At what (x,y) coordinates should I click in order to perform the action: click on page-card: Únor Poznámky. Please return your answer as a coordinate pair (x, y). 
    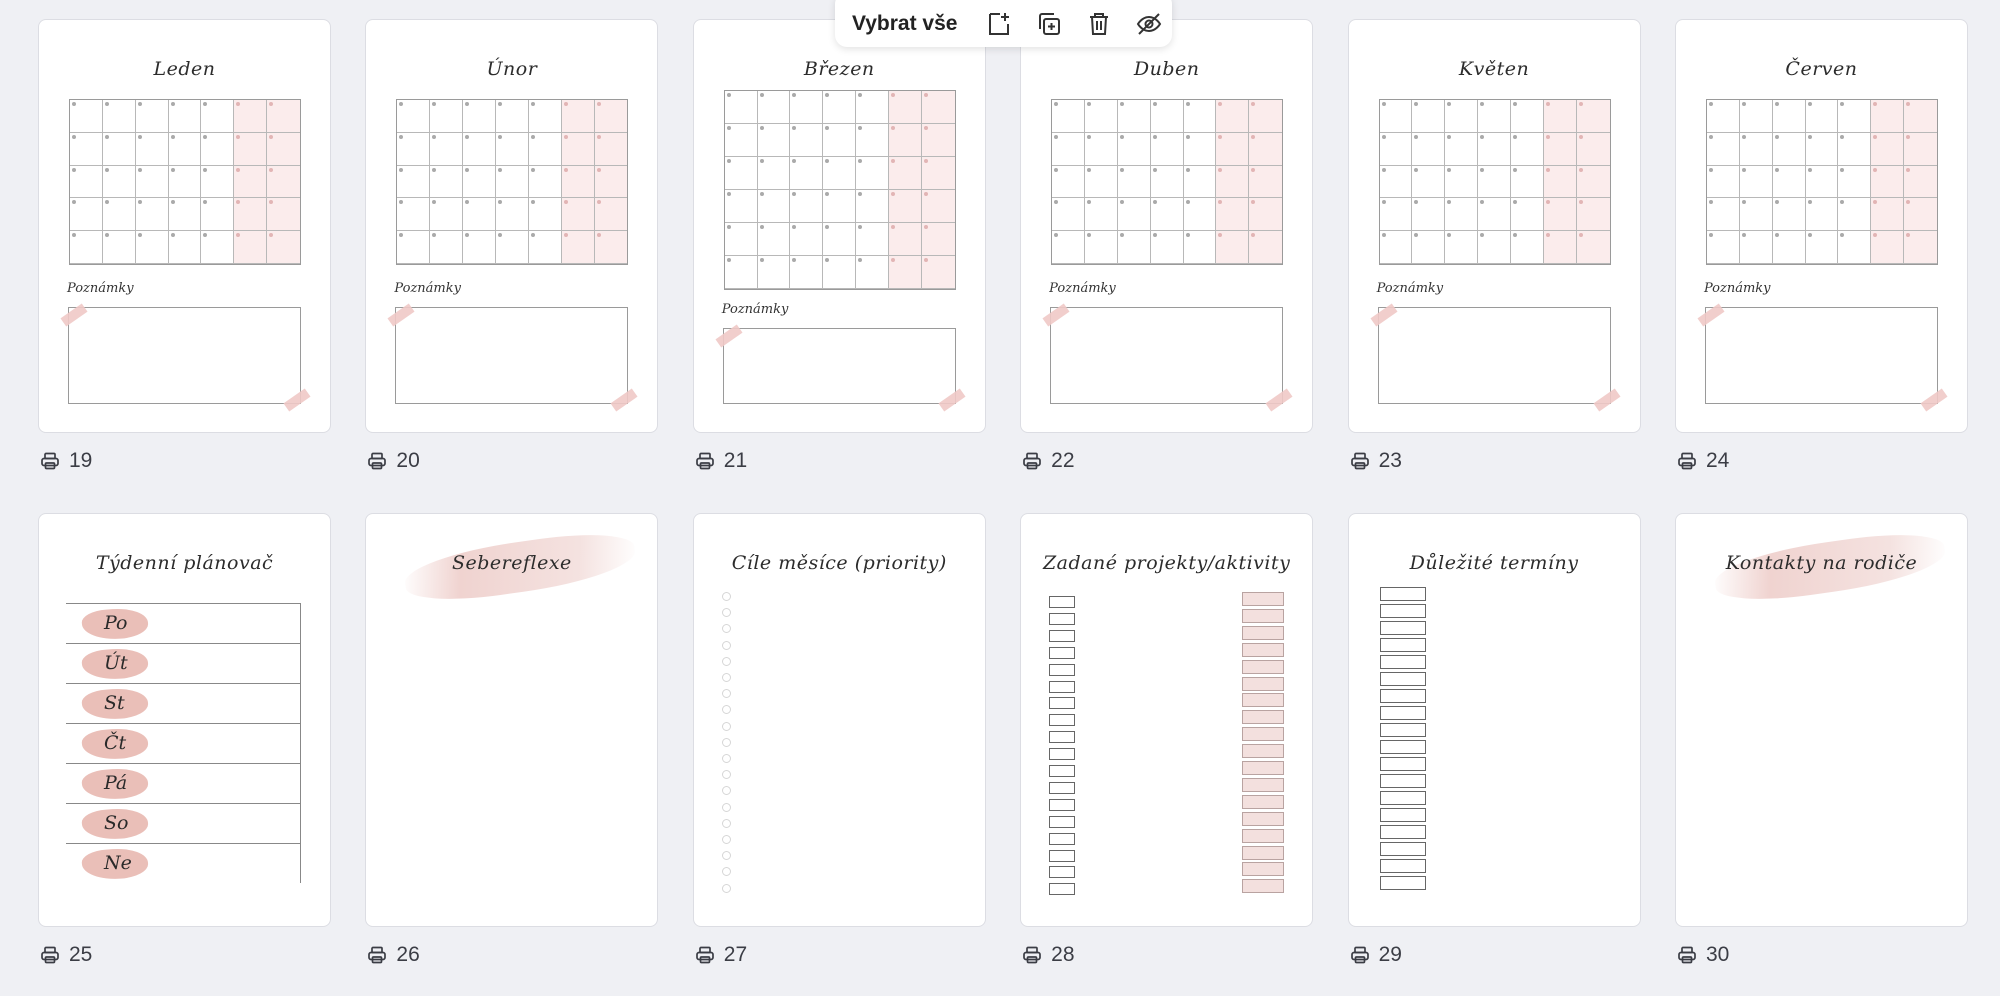
    Looking at the image, I should click on (512, 226).